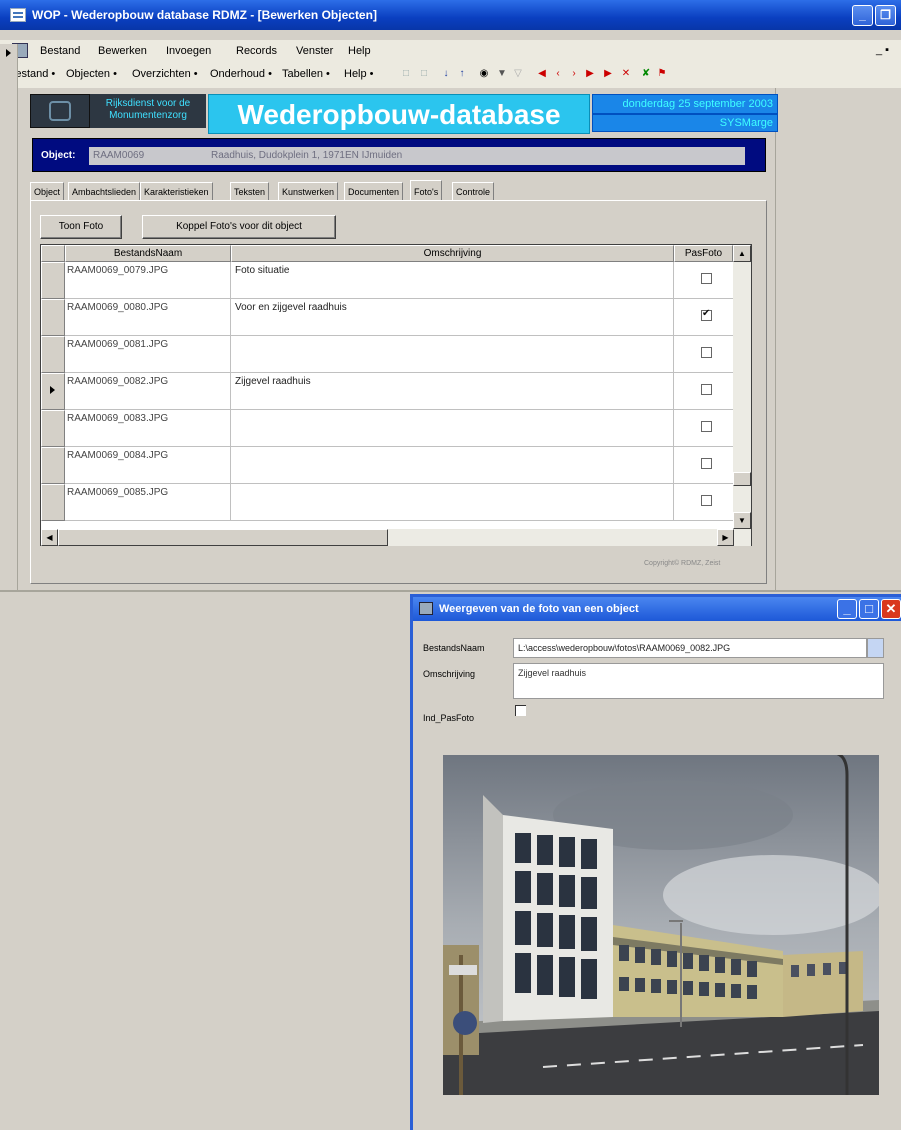 Image resolution: width=901 pixels, height=1130 pixels. I want to click on cell-bestandsnaam: RAAM0069_0083.JPG, so click(148, 428).